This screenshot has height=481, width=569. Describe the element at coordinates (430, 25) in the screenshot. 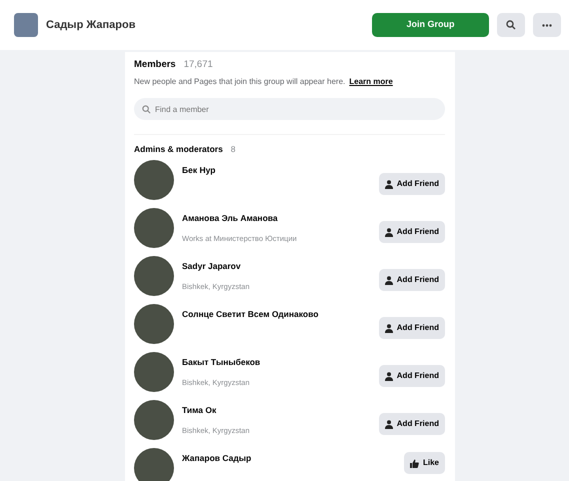

I see `join-group-button: Join Group` at that location.